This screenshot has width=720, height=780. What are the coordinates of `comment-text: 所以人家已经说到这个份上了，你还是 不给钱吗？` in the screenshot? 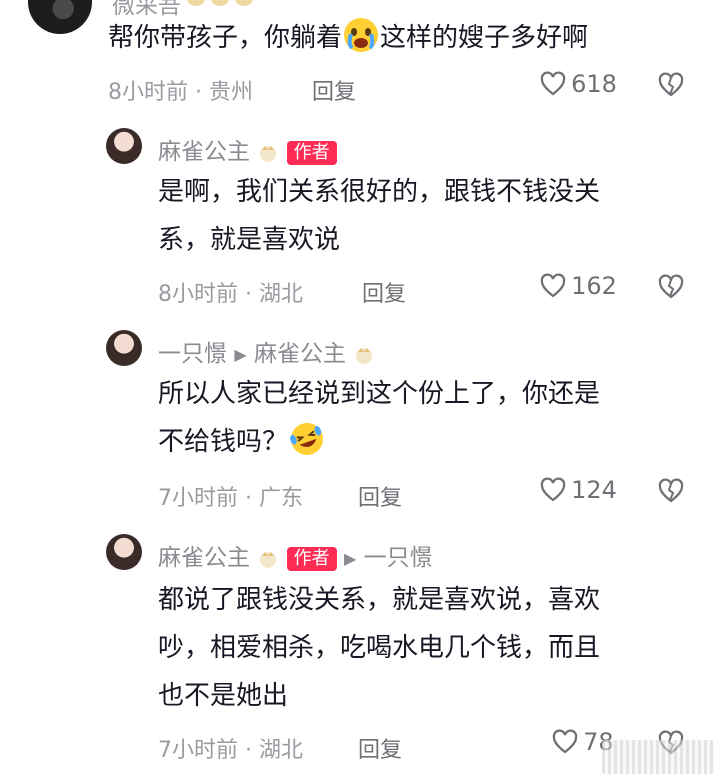 It's located at (379, 418).